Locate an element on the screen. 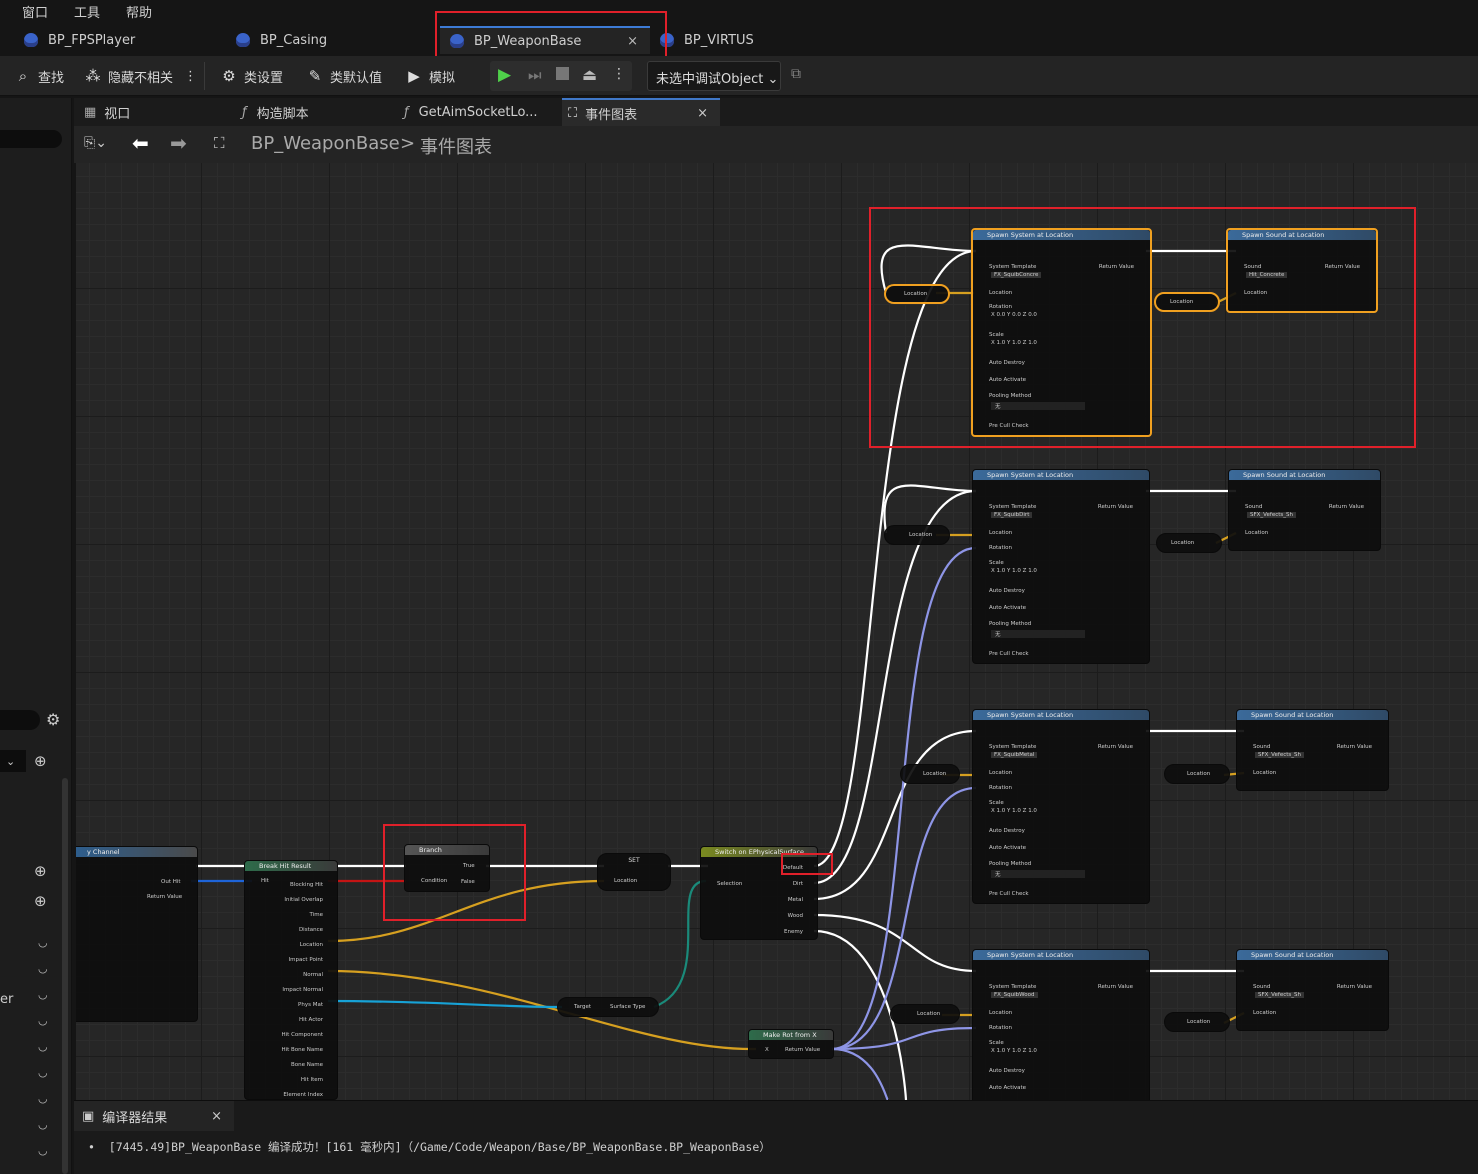 The image size is (1478, 1174). gear-icon: ⚙ is located at coordinates (53, 719).